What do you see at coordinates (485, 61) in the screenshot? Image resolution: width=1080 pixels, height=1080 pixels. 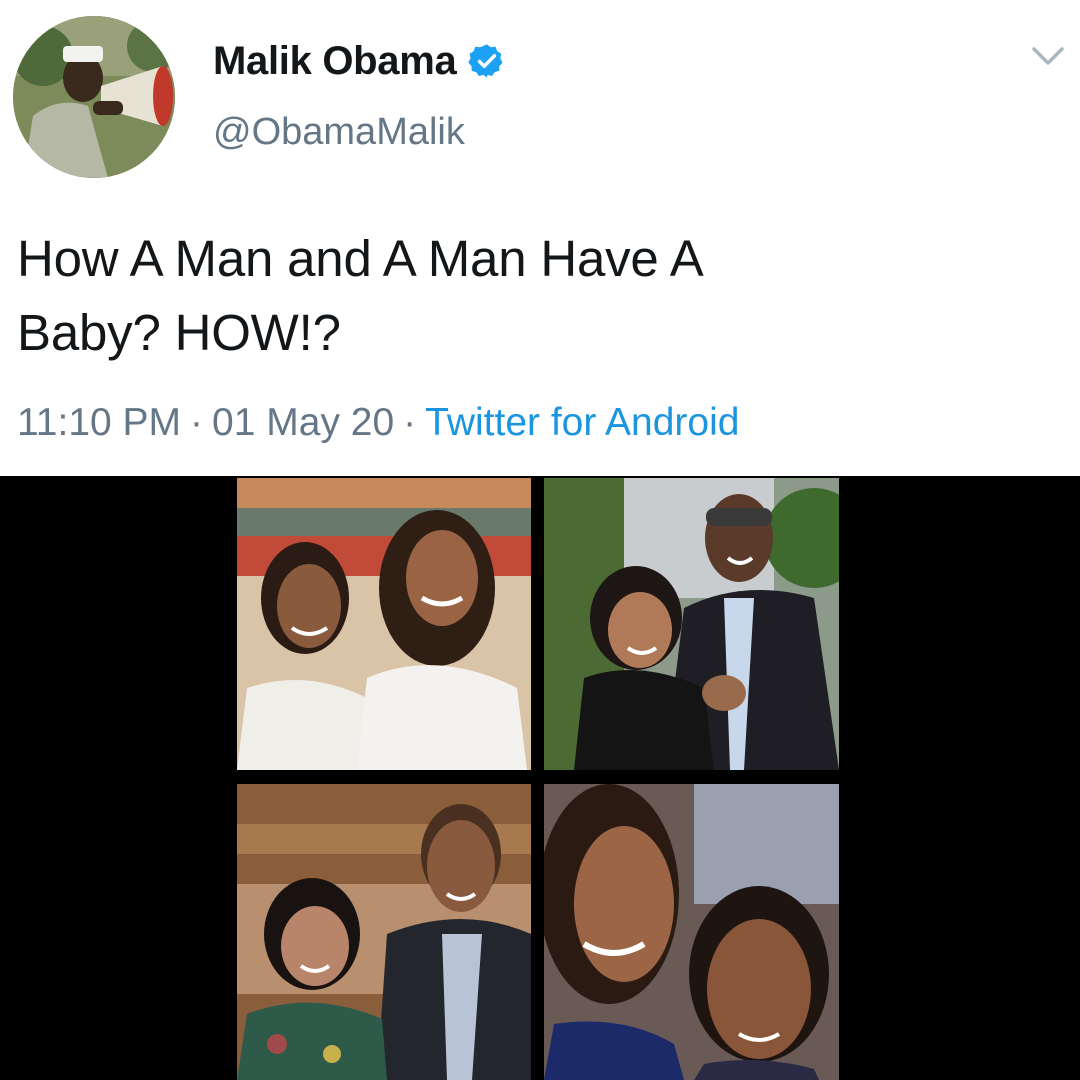 I see `verified-badge-icon` at bounding box center [485, 61].